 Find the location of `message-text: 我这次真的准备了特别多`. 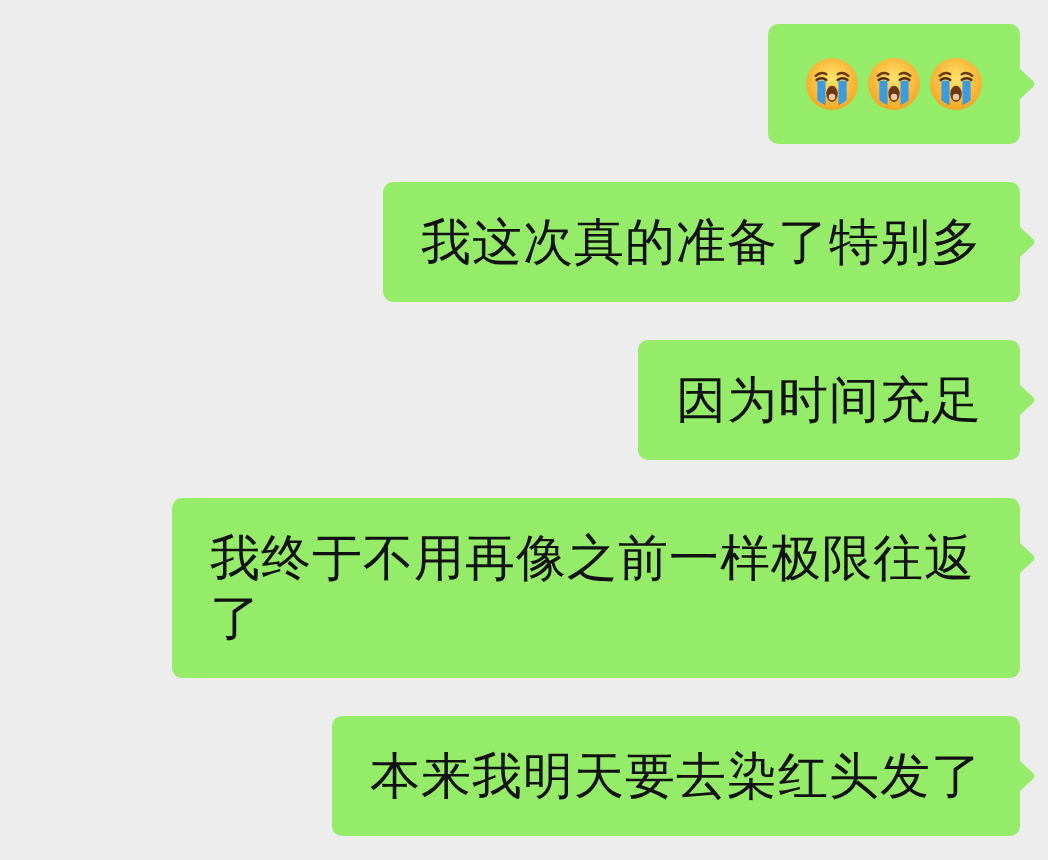

message-text: 我这次真的准备了特别多 is located at coordinates (701, 242).